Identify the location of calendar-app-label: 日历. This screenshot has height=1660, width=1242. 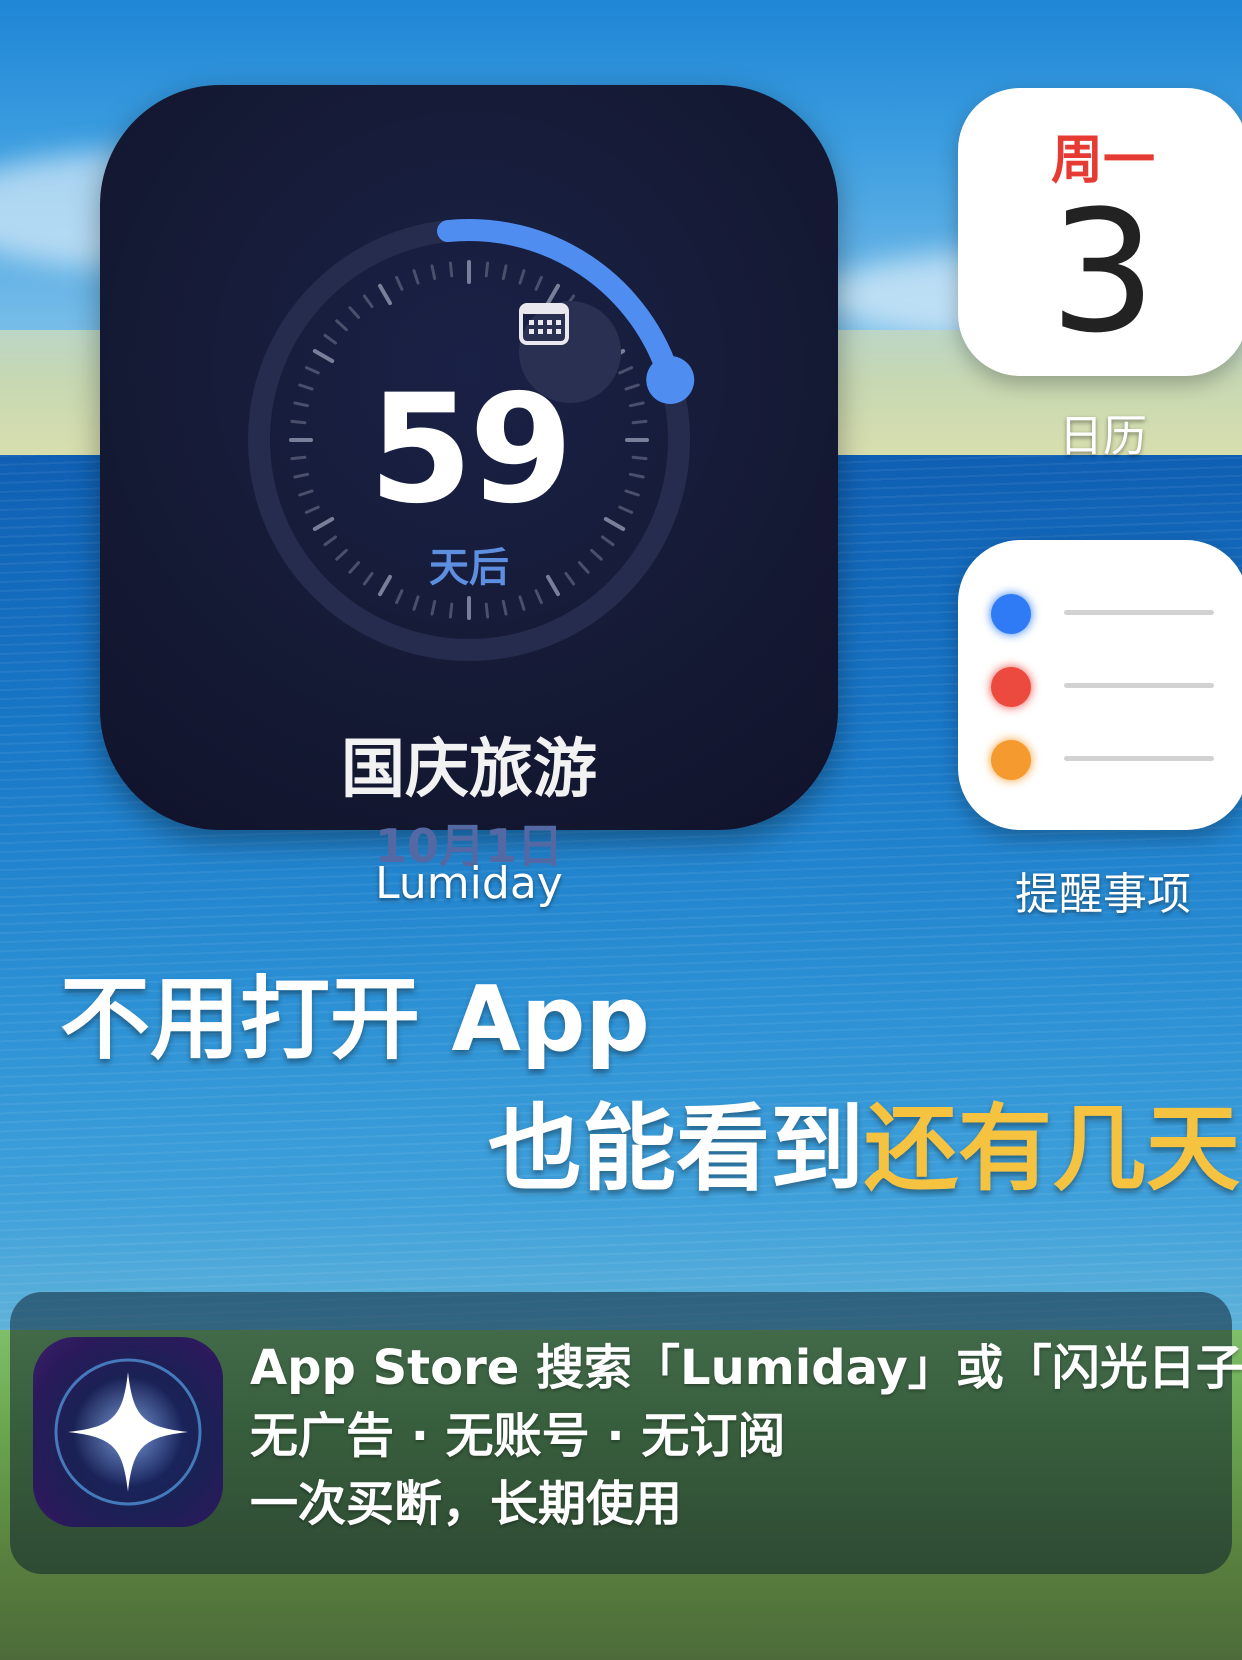
(1103, 436).